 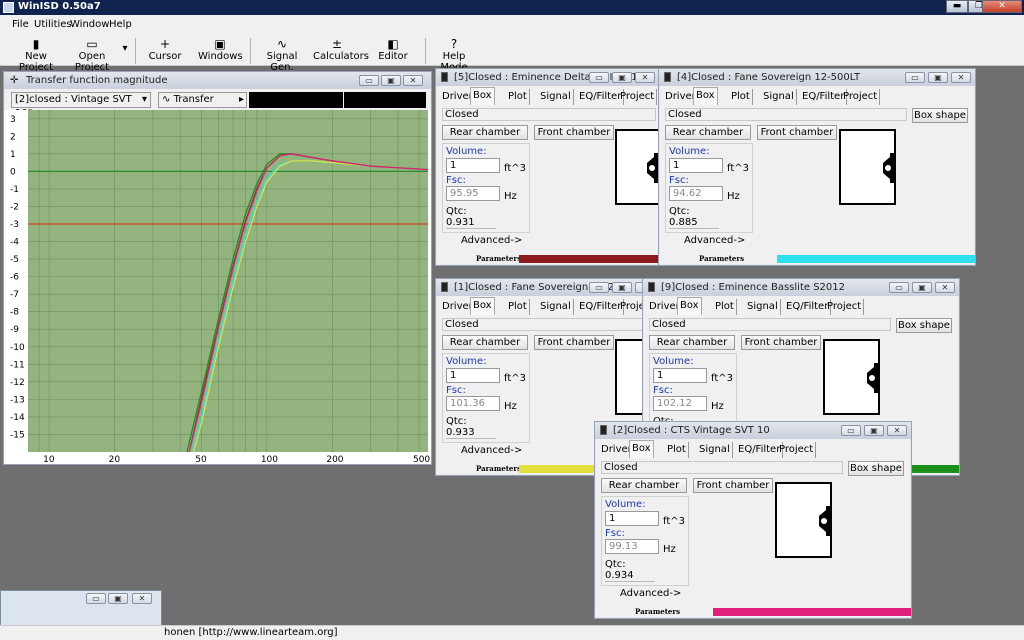 What do you see at coordinates (679, 211) in the screenshot?
I see `qtc-label: Qtc:` at bounding box center [679, 211].